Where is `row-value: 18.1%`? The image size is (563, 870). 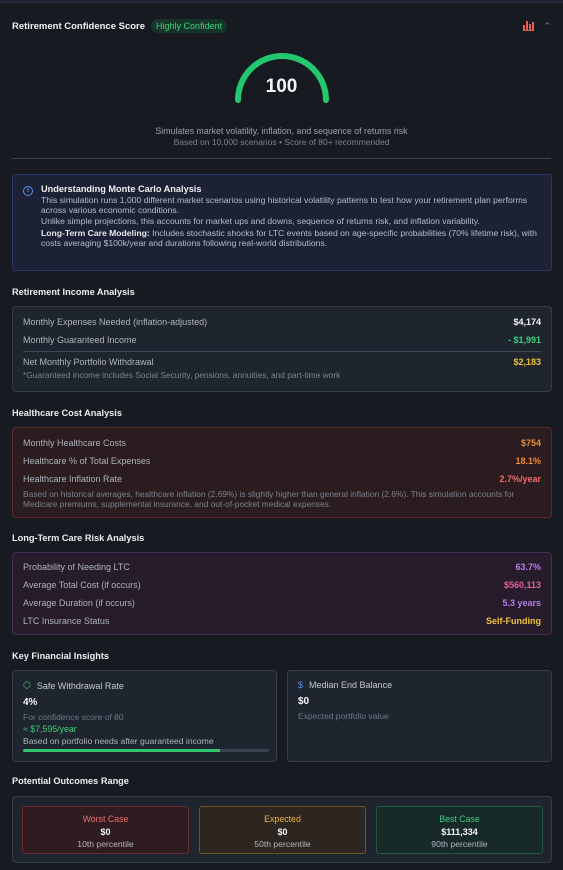
row-value: 18.1% is located at coordinates (528, 461).